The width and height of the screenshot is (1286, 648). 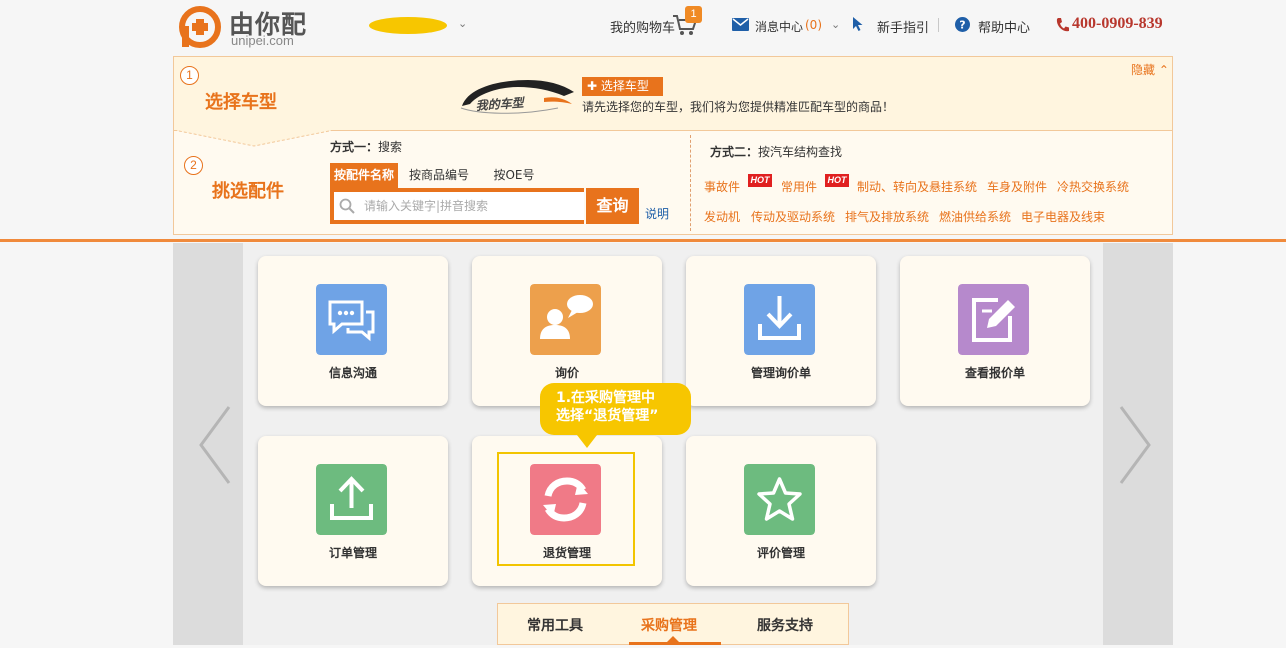 What do you see at coordinates (887, 216) in the screenshot?
I see `category-exhaust: 排气及排放系统` at bounding box center [887, 216].